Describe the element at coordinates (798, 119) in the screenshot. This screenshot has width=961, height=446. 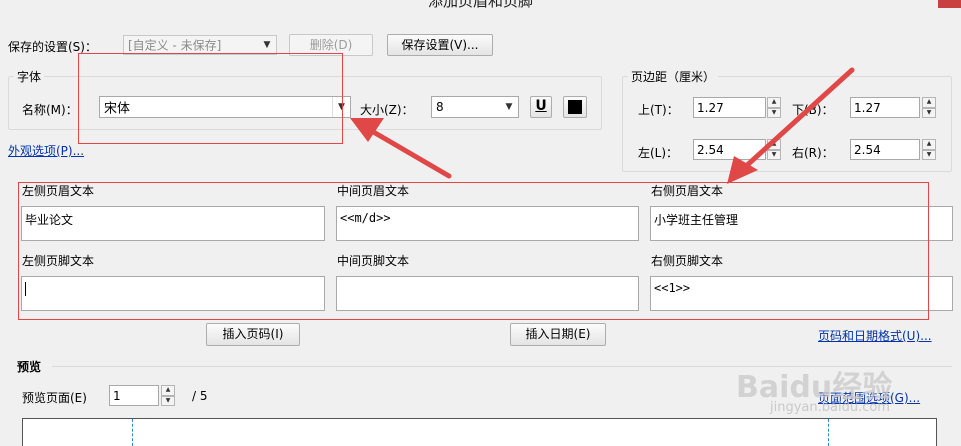
I see `annotation-arrow-right-shaft` at that location.